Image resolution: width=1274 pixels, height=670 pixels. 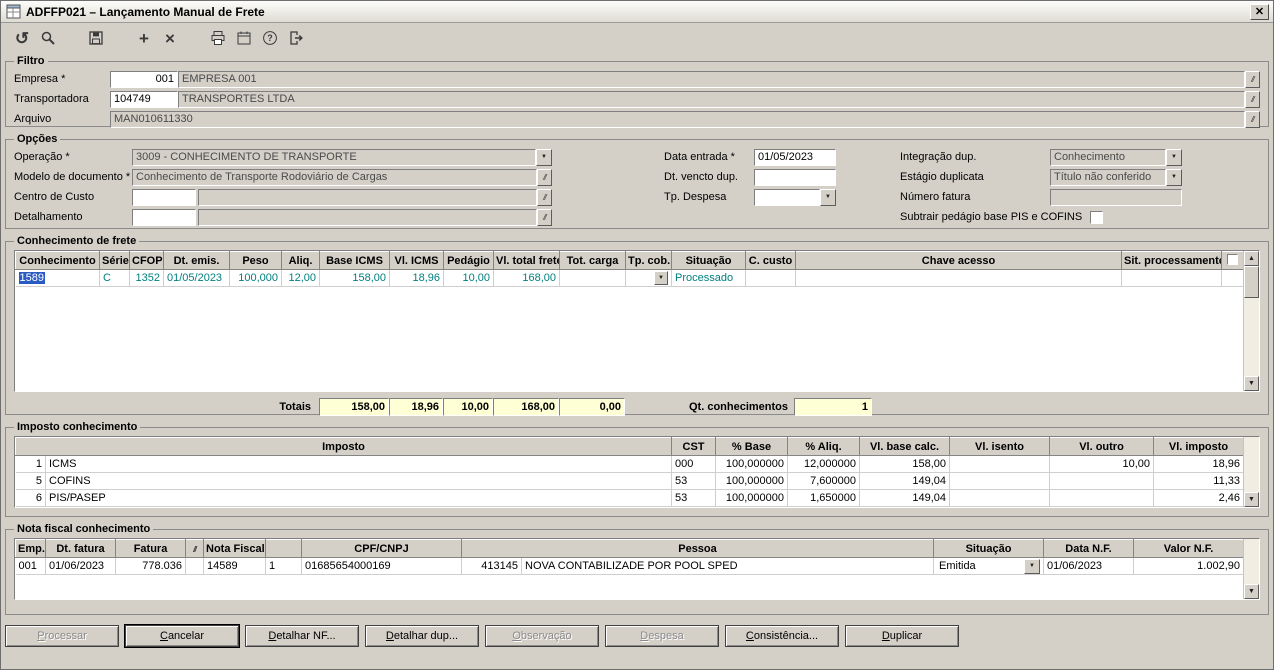 I want to click on observacao-button: Observação, so click(x=542, y=636).